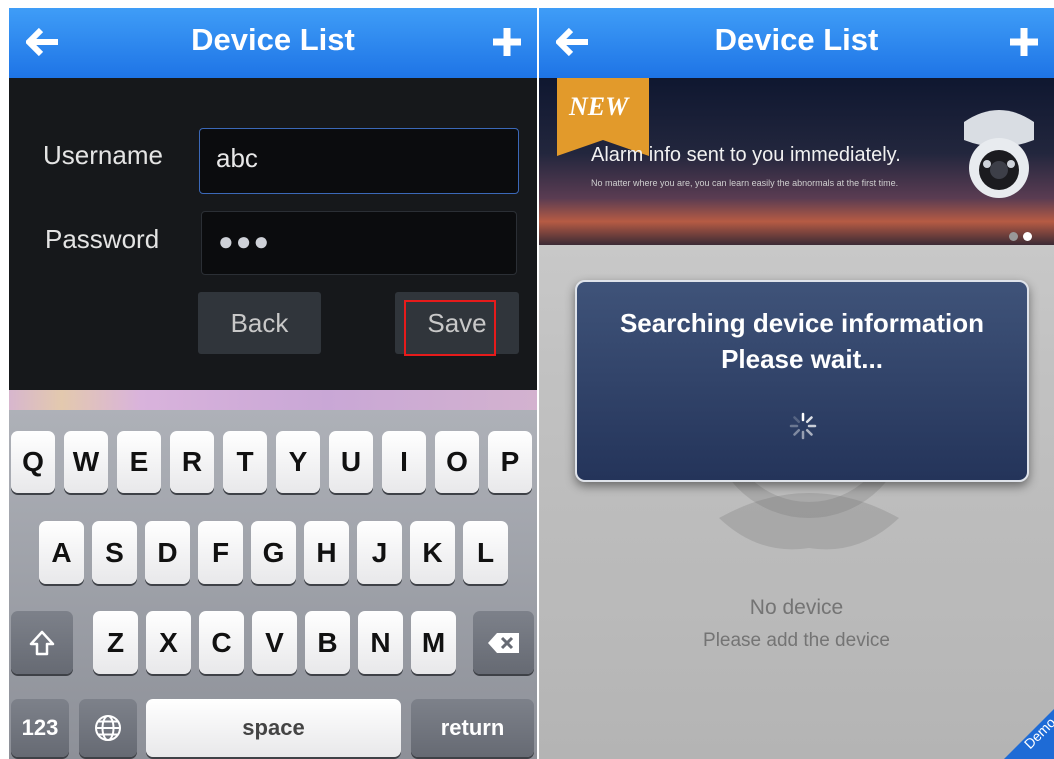 Image resolution: width=1054 pixels, height=759 pixels. I want to click on key-w: W, so click(86, 462).